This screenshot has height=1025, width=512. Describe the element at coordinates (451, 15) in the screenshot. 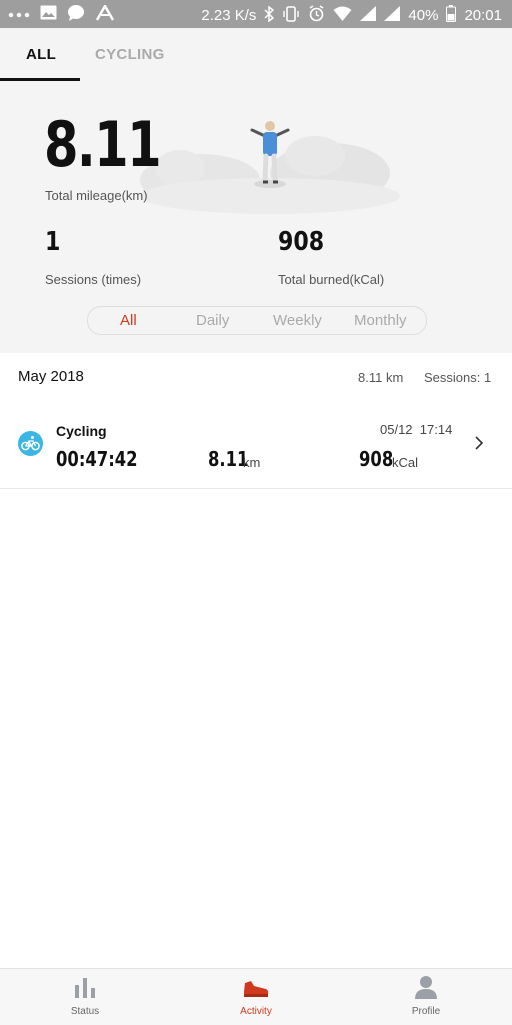

I see `battery-icon` at that location.